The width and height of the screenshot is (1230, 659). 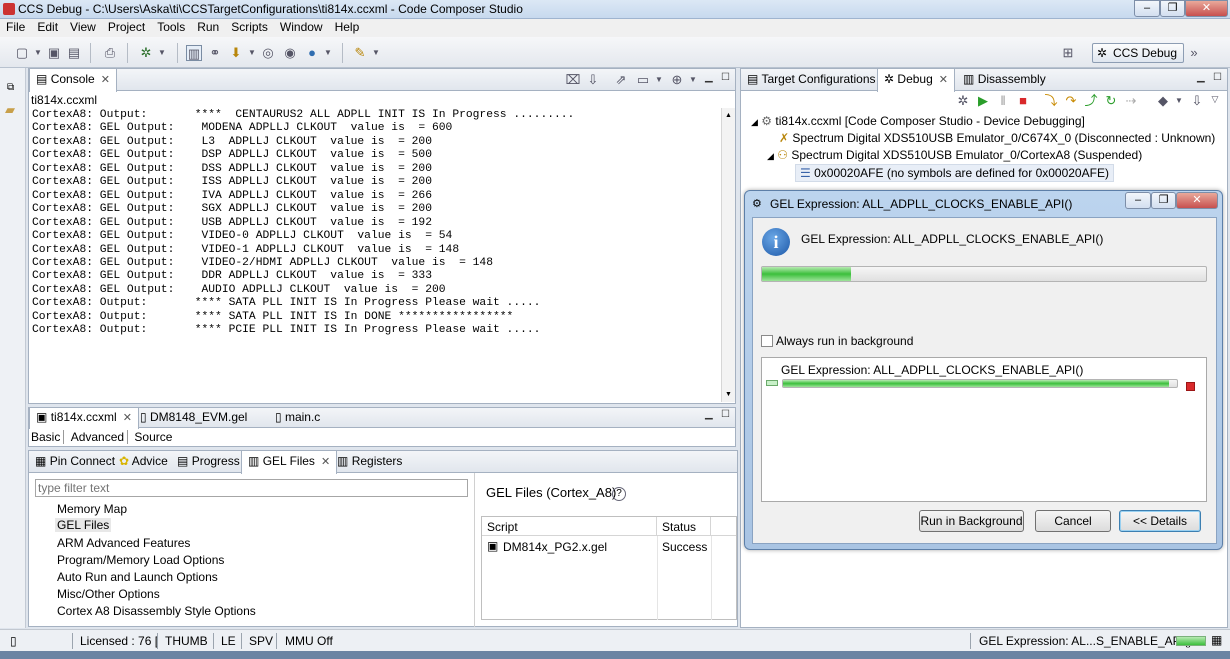 I want to click on subtab-advanced: Advanced, so click(x=98, y=437).